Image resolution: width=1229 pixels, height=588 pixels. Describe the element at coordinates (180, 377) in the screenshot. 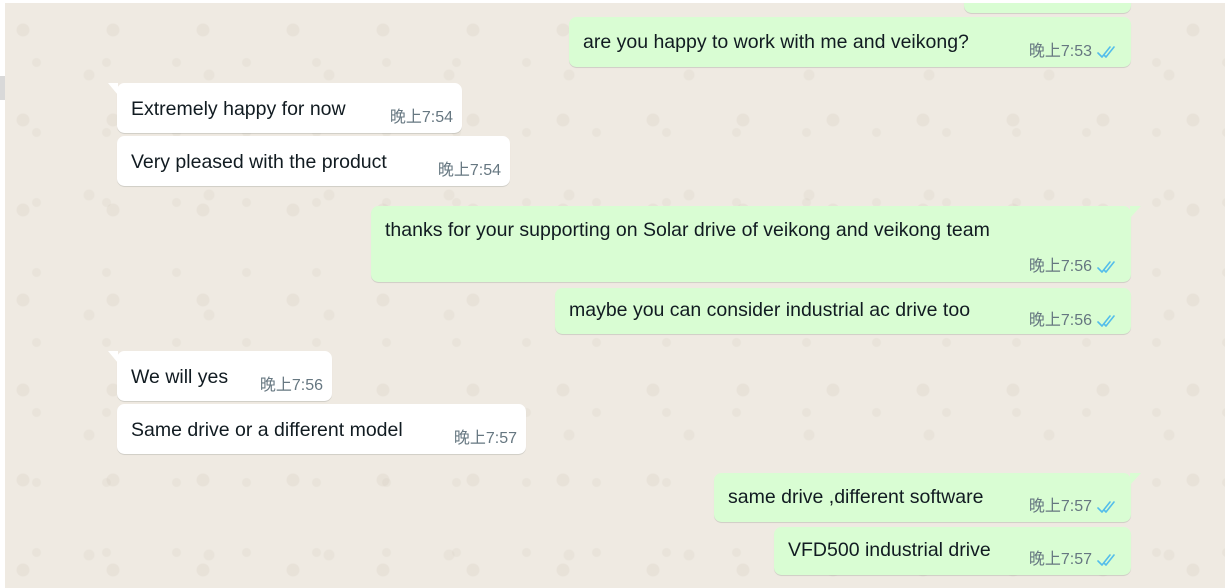

I see `message-text: We will yes` at that location.